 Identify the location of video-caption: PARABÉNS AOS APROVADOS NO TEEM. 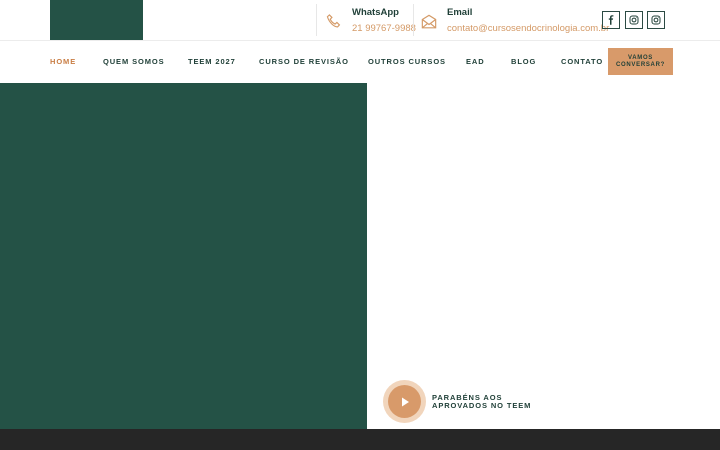
(481, 402).